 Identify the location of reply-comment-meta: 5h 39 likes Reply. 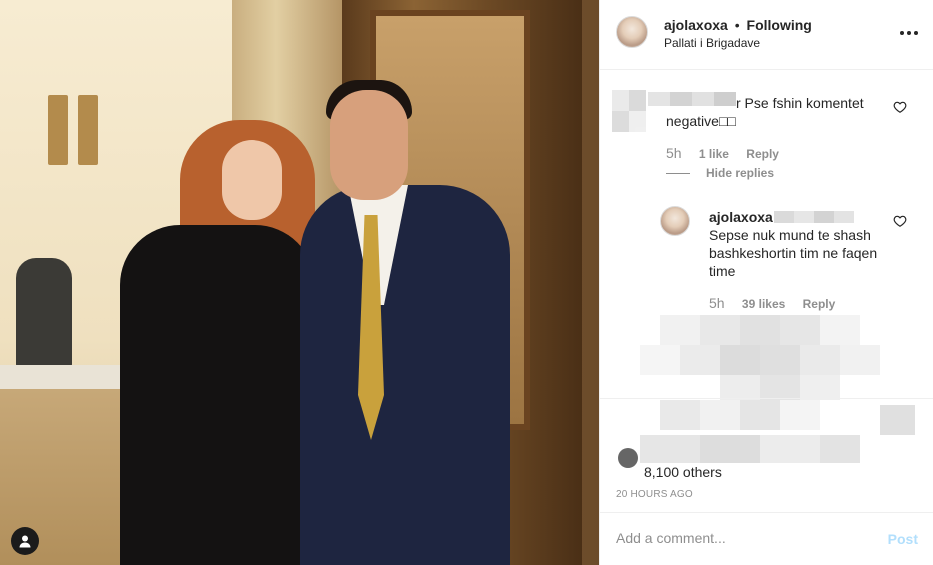
(772, 303).